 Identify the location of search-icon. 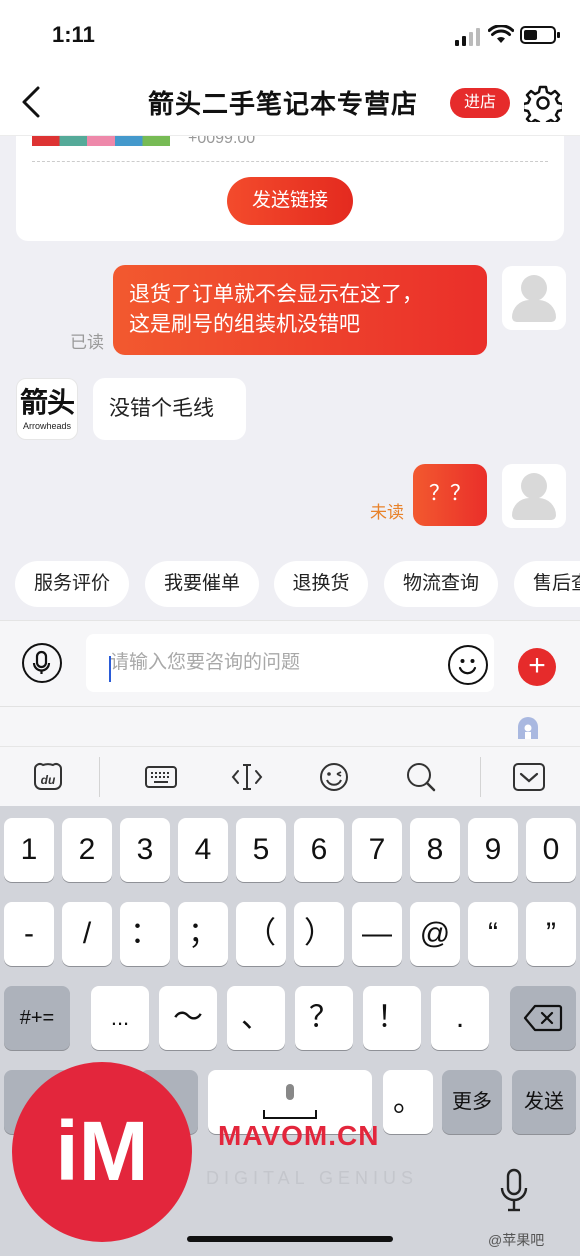
(421, 777).